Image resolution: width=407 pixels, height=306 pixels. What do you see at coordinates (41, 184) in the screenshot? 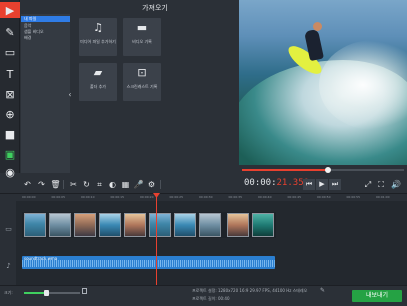
I see `redo-icon: ↷` at bounding box center [41, 184].